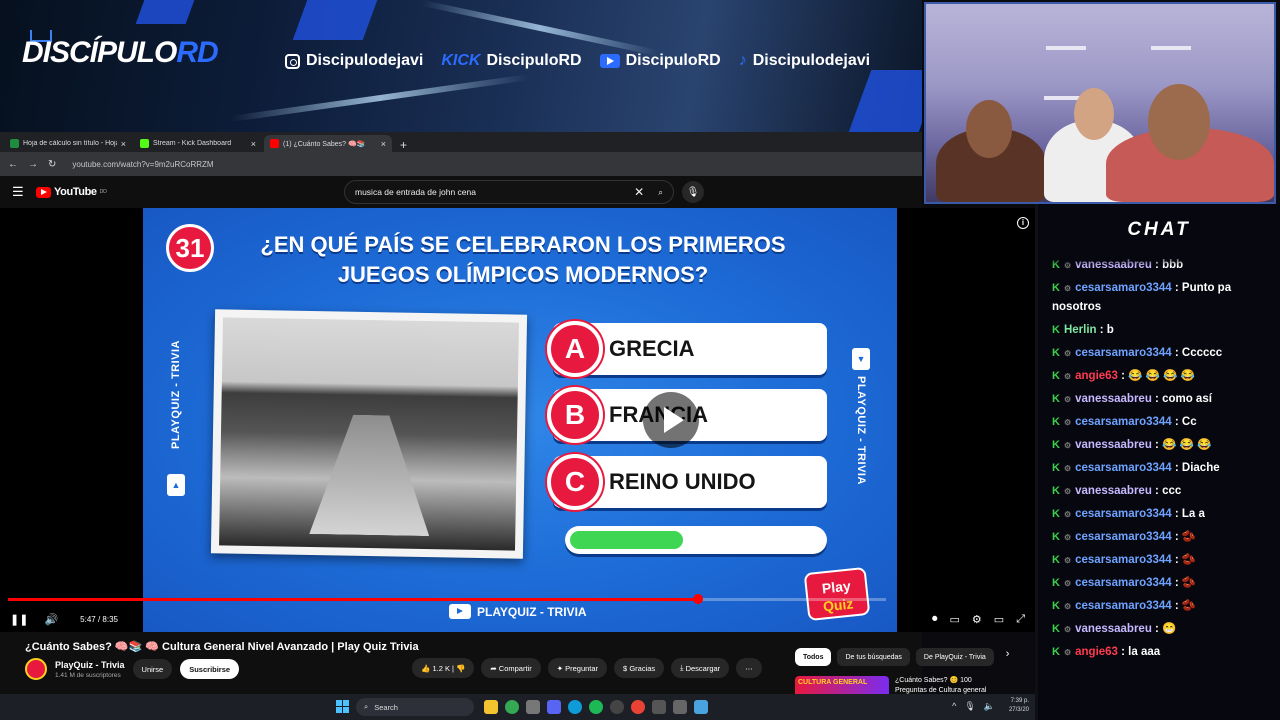 This screenshot has width=1280, height=720. What do you see at coordinates (1020, 619) in the screenshot?
I see `fullscreen-icon: ⤢` at bounding box center [1020, 619].